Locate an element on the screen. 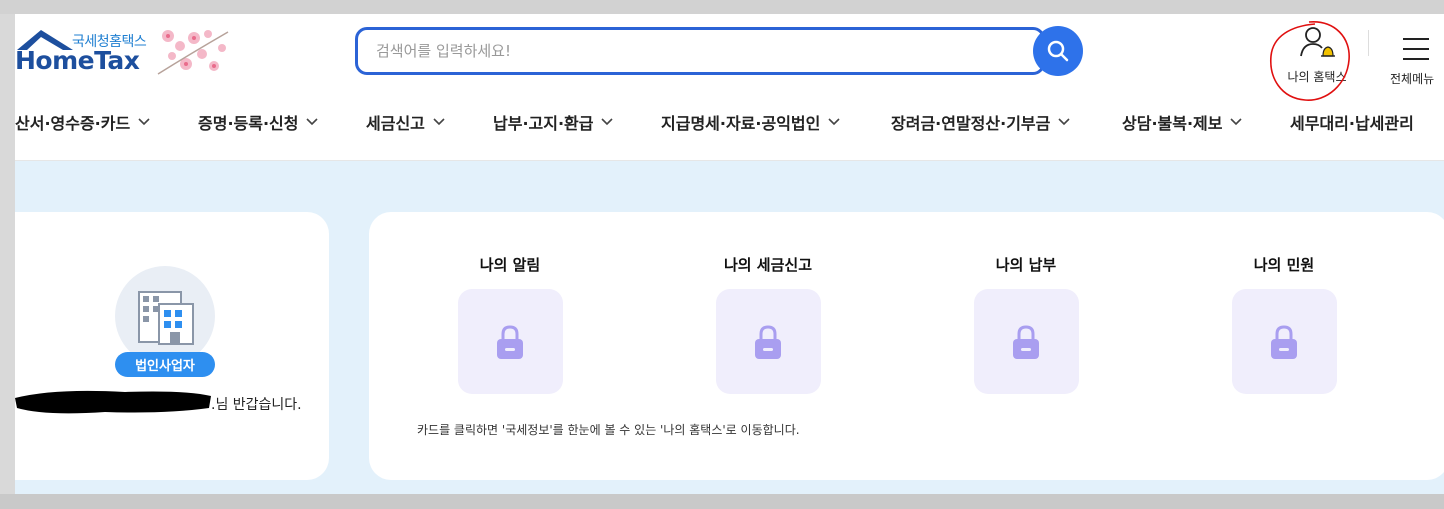 The image size is (1444, 509). search-box is located at coordinates (700, 51).